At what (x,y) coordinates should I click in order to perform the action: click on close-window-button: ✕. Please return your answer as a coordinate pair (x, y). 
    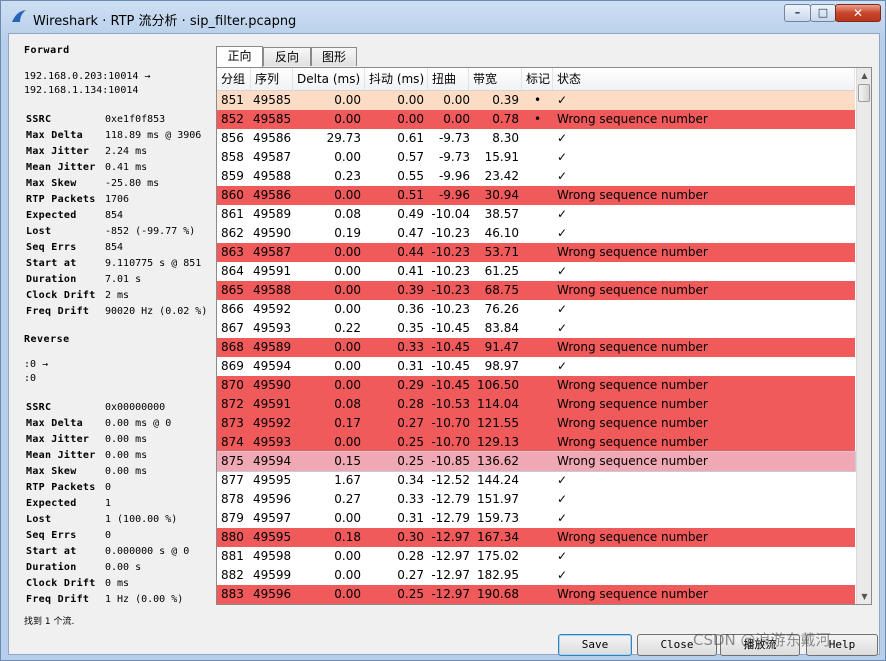
    Looking at the image, I should click on (858, 13).